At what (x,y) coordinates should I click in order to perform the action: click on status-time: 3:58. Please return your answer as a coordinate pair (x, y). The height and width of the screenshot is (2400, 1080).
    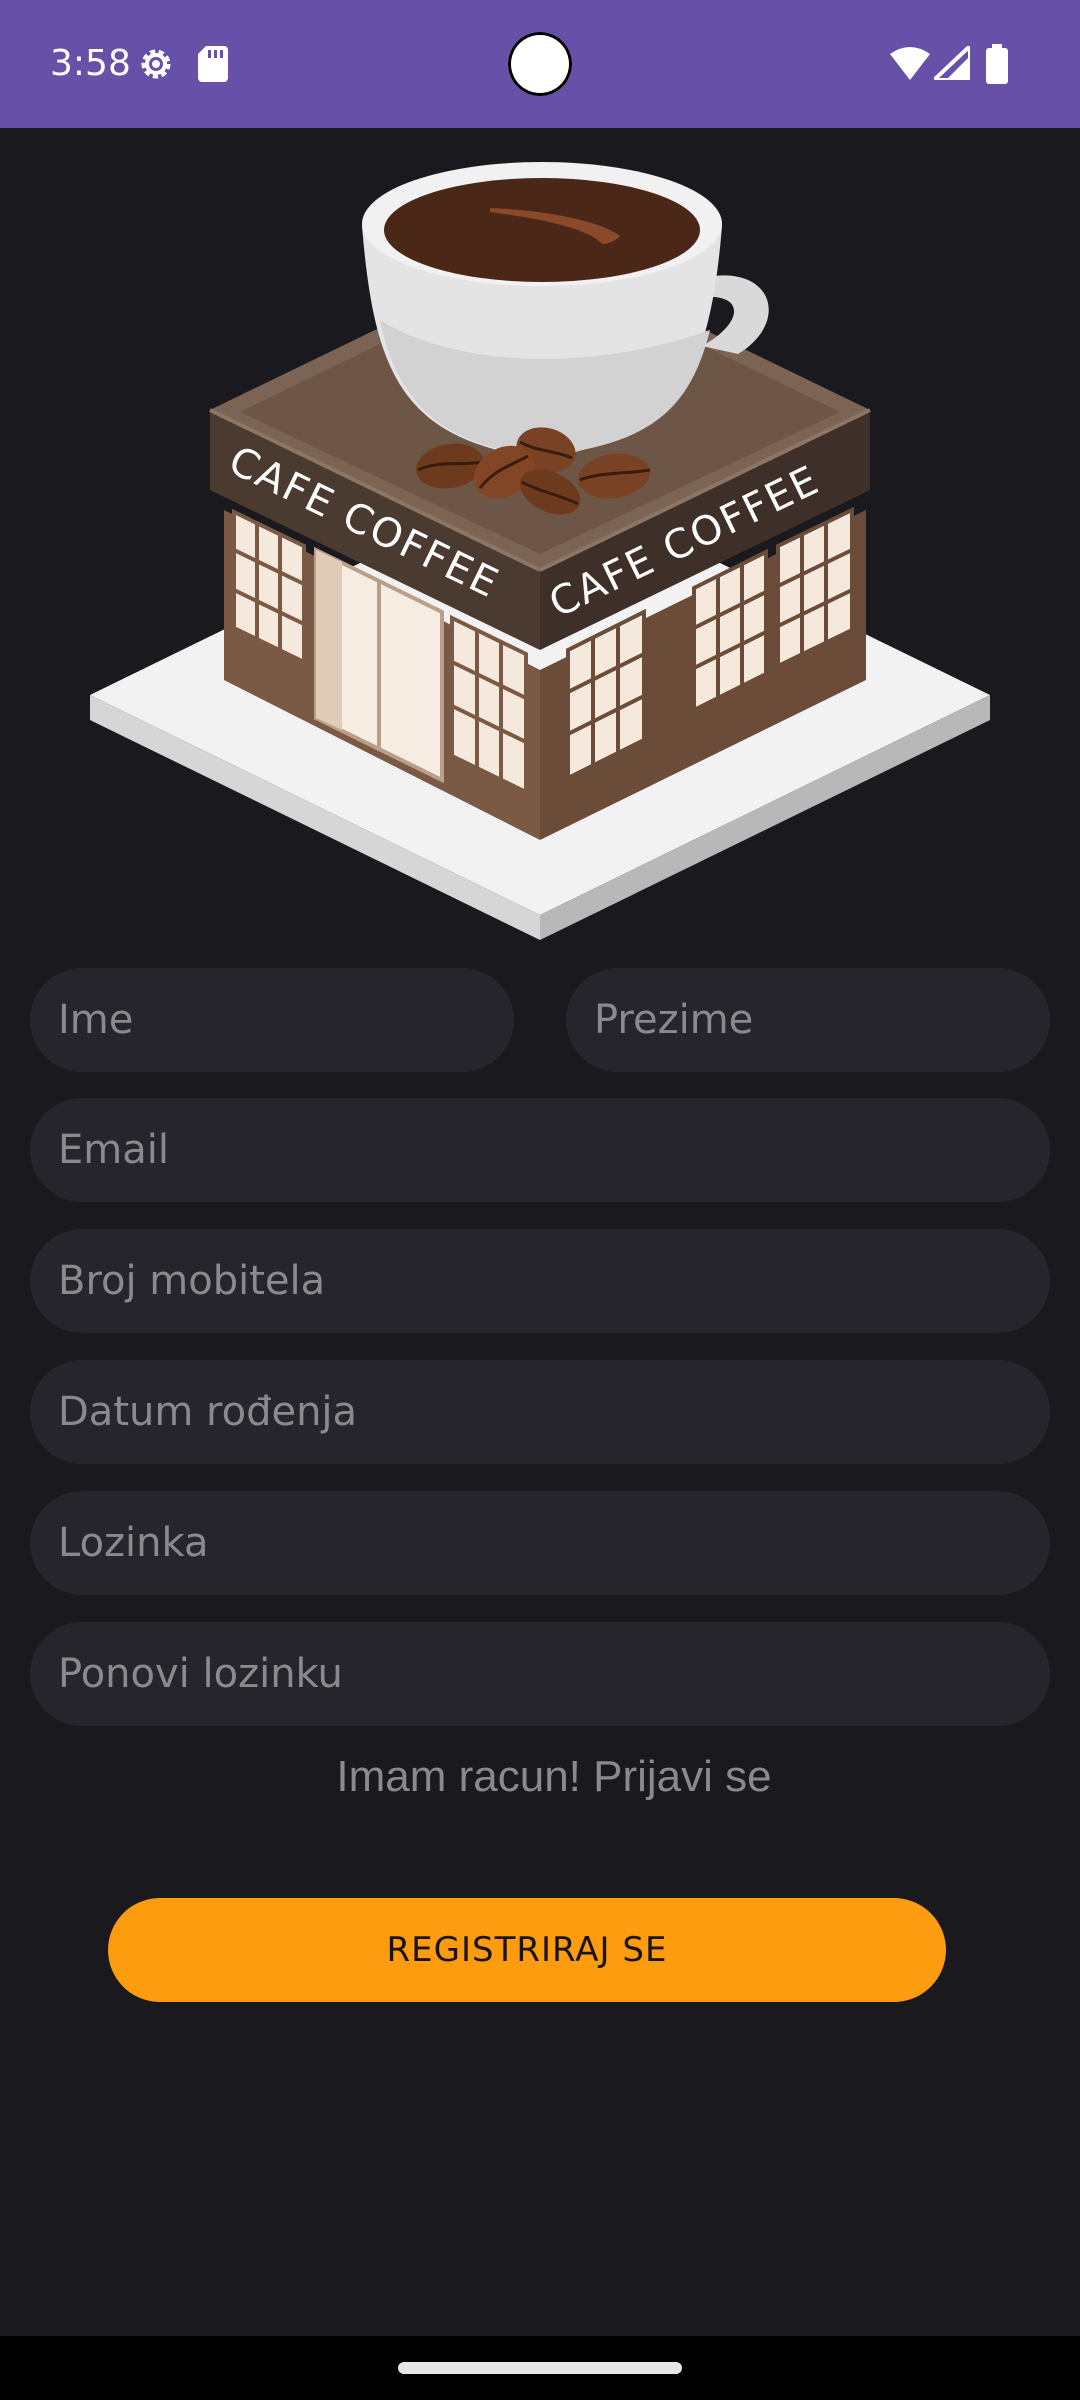
    Looking at the image, I should click on (90, 63).